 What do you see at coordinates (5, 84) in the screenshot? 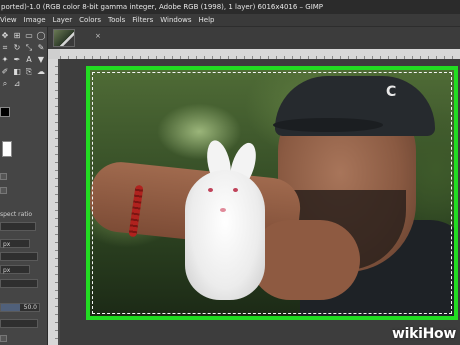
I see `zoom-tool-icon: ⌕` at bounding box center [5, 84].